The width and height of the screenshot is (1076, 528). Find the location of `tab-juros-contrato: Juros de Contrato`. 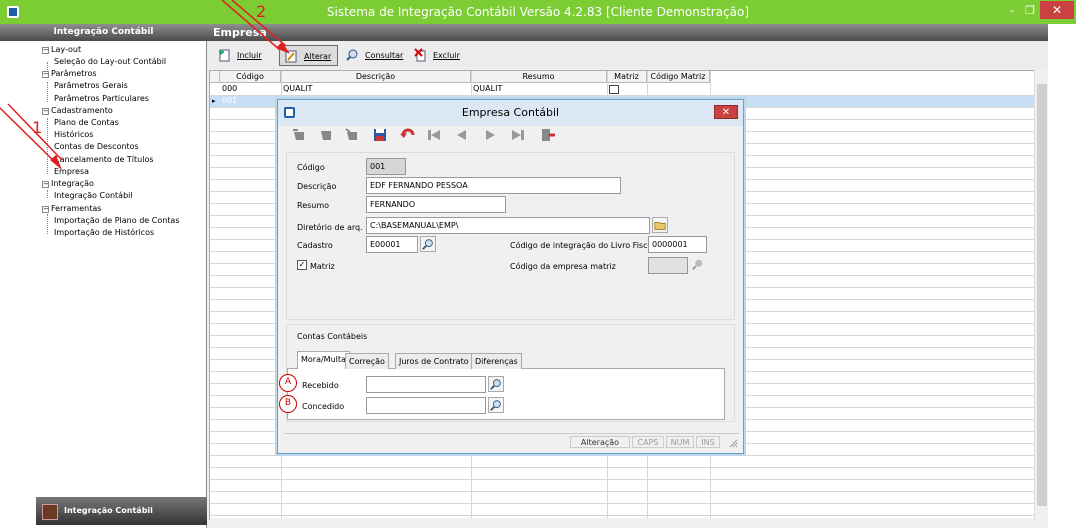

tab-juros-contrato: Juros de Contrato is located at coordinates (434, 361).